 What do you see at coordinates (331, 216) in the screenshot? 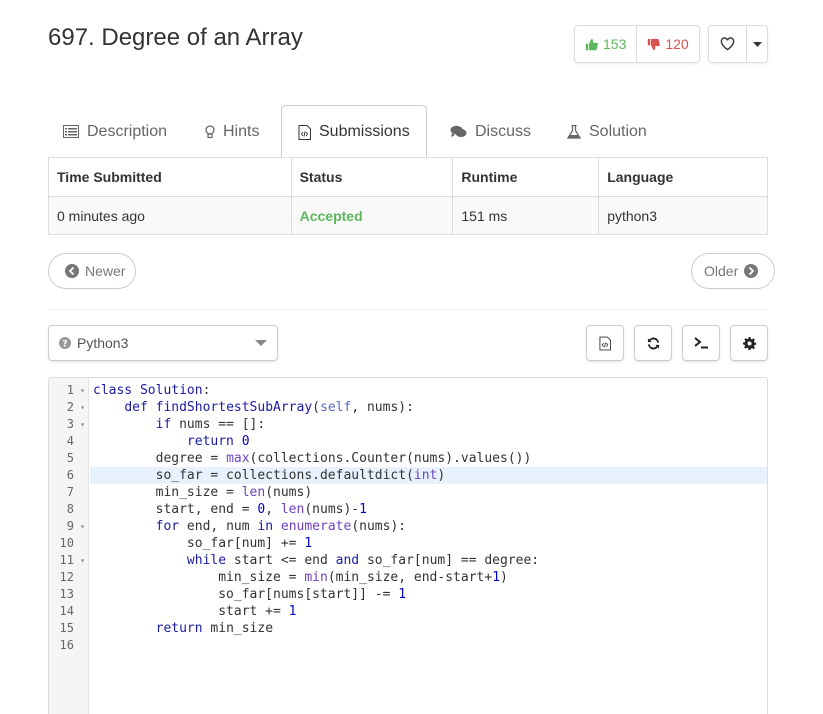
I see `status-accepted-link: Accepted` at bounding box center [331, 216].